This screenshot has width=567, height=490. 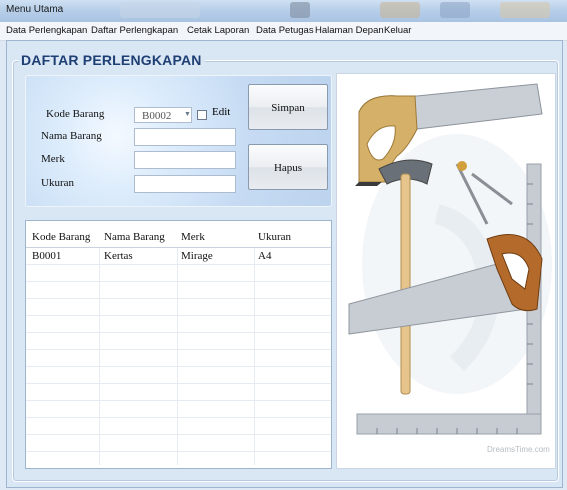 I want to click on cell-kode-barang: B0001, so click(x=47, y=256).